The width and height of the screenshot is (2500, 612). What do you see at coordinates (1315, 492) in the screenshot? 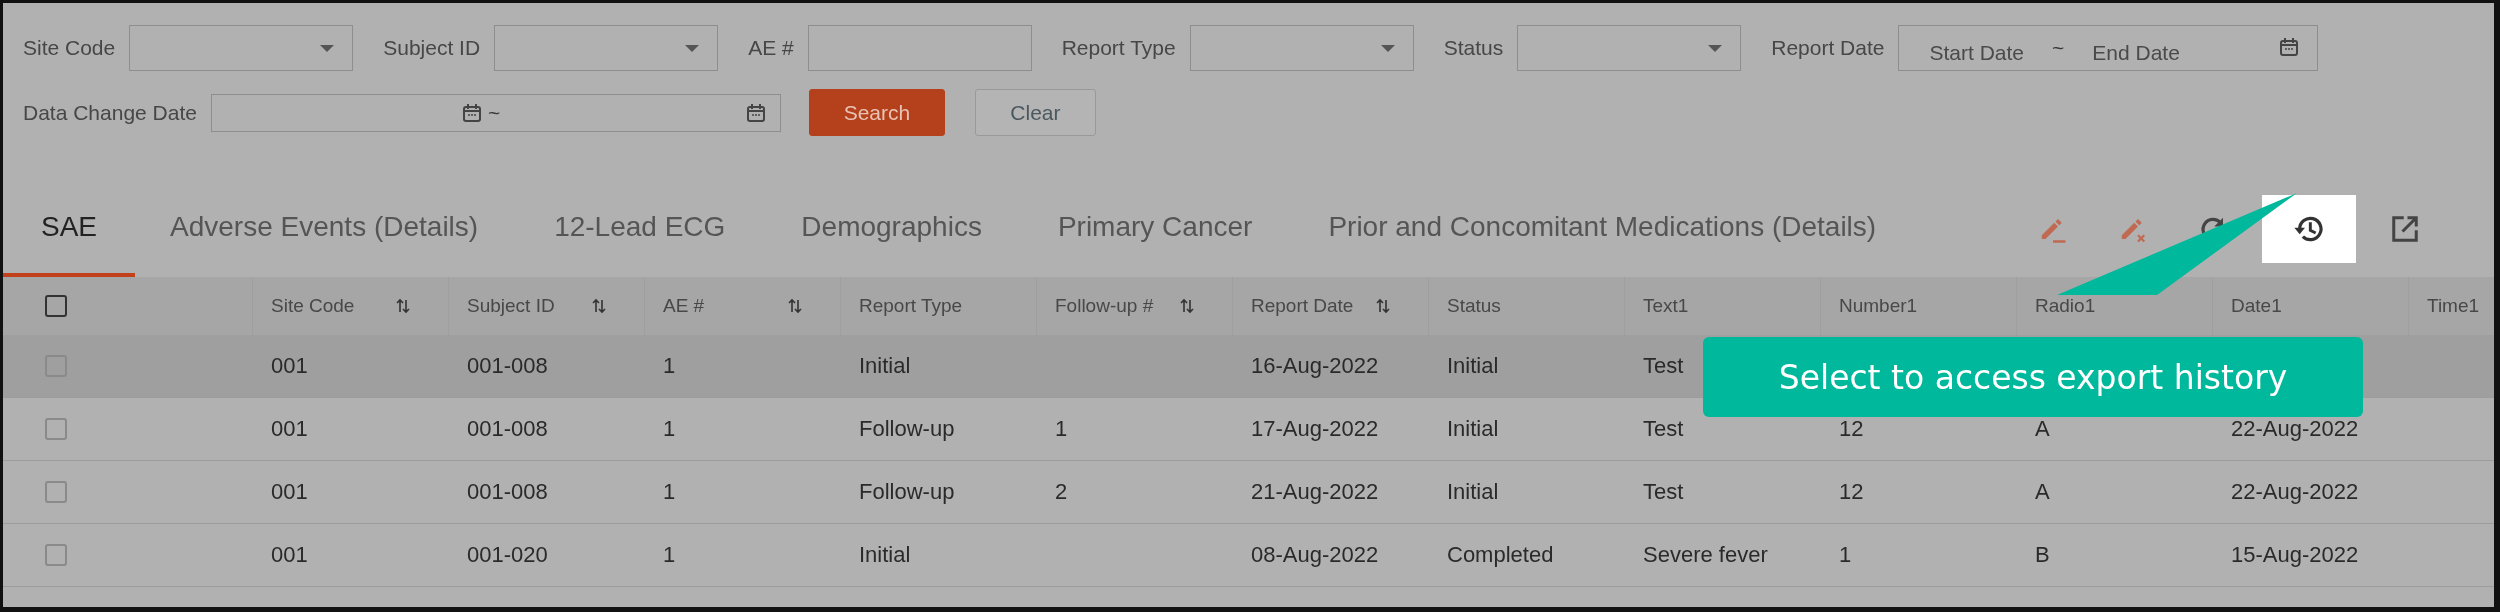
I see `table-cell: 21-Aug-2022` at bounding box center [1315, 492].